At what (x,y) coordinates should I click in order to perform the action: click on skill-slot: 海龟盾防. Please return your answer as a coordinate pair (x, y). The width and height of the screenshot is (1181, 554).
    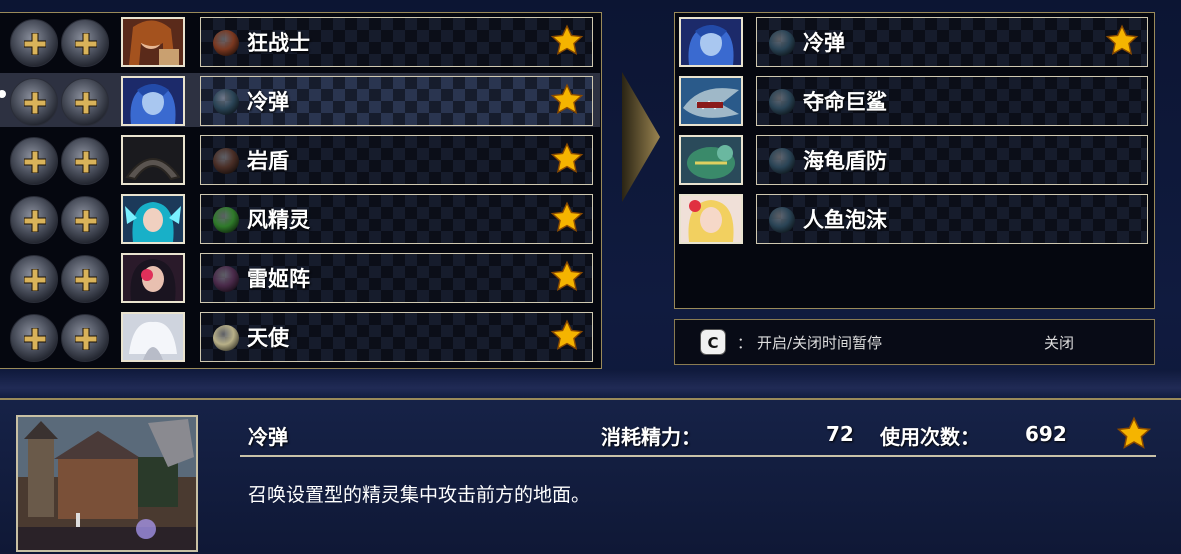
    Looking at the image, I should click on (952, 160).